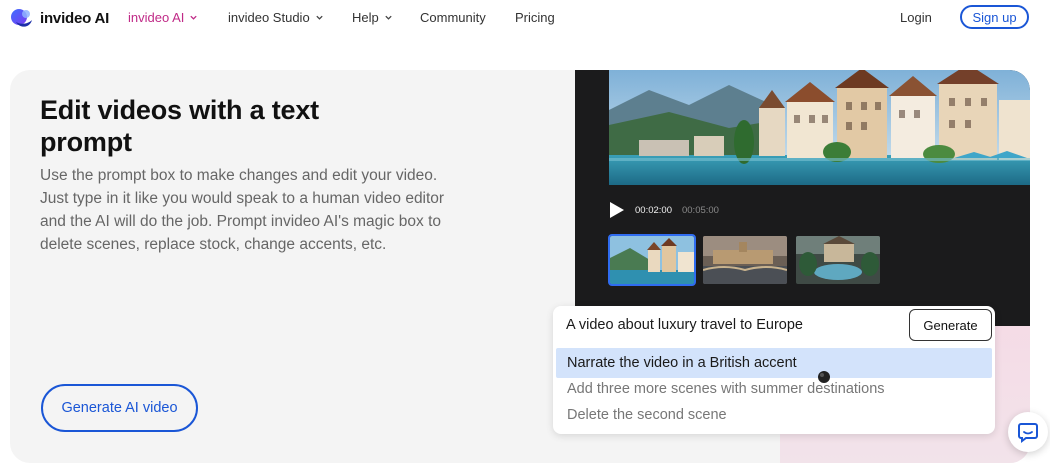 The width and height of the screenshot is (1050, 464). I want to click on video-preview-frame, so click(819, 127).